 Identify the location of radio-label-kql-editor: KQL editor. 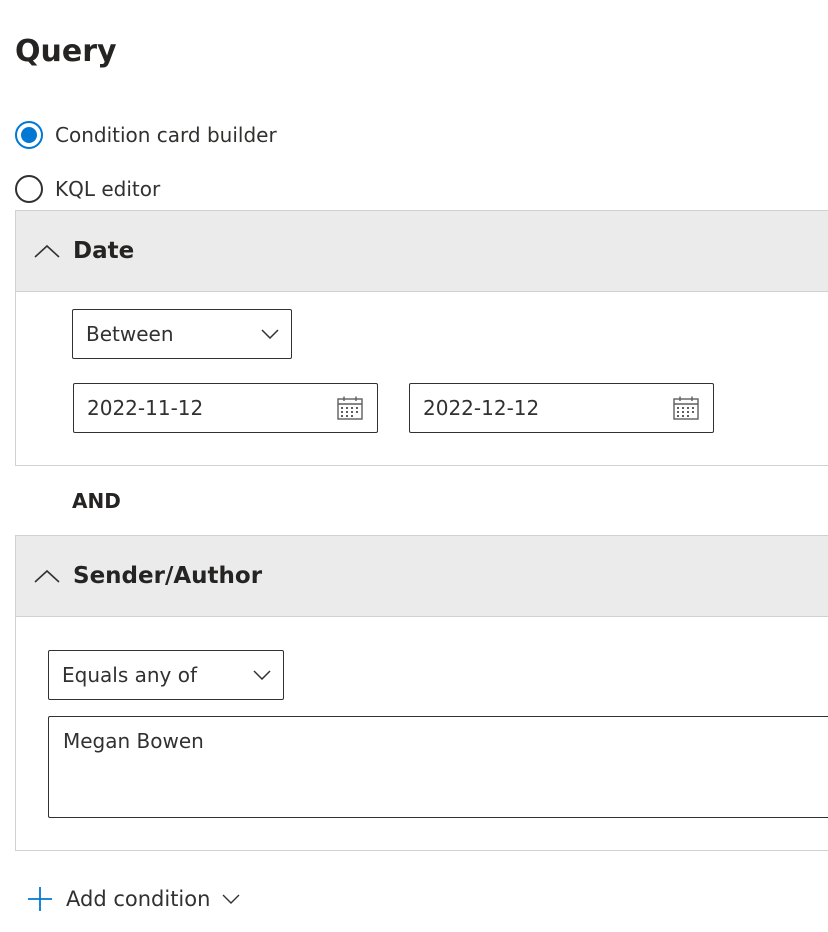
(107, 189).